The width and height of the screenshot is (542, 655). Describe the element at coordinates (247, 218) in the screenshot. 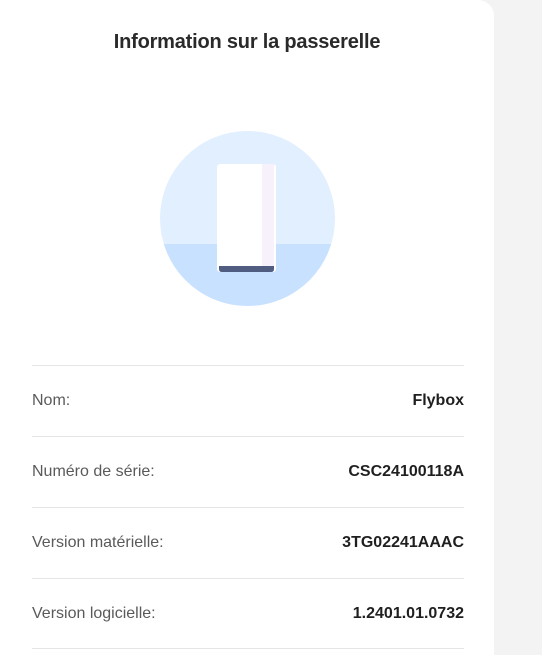

I see `gateway-device-icon` at that location.